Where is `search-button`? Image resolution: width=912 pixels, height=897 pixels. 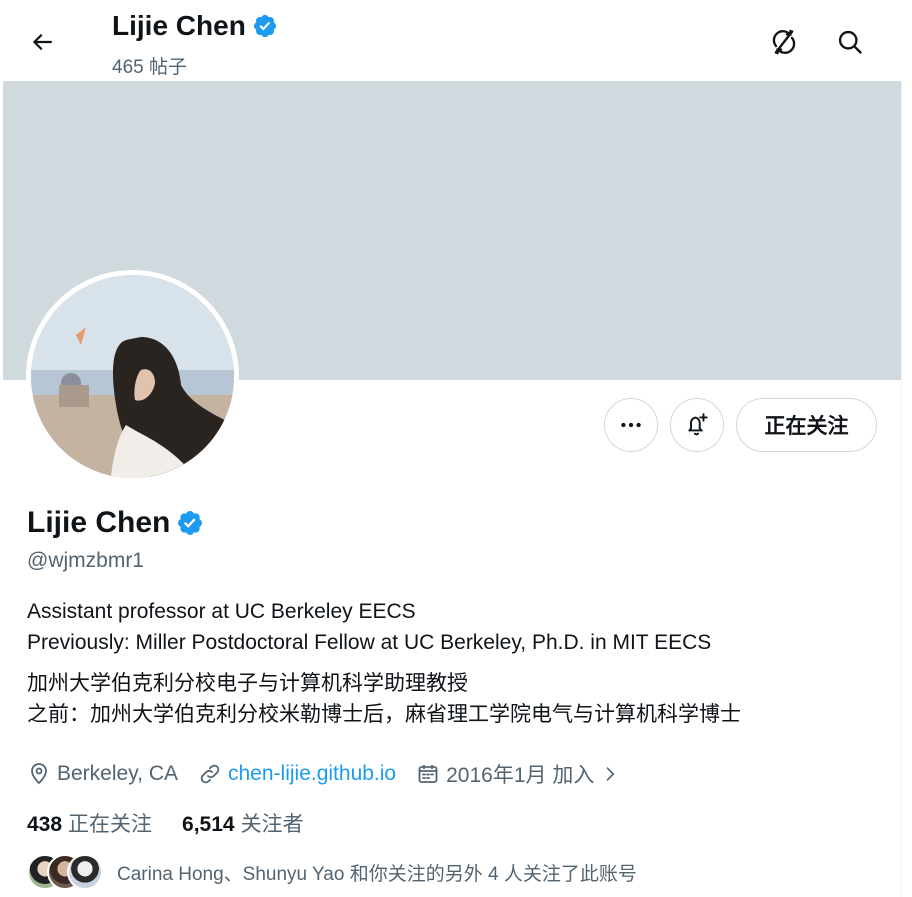 search-button is located at coordinates (850, 42).